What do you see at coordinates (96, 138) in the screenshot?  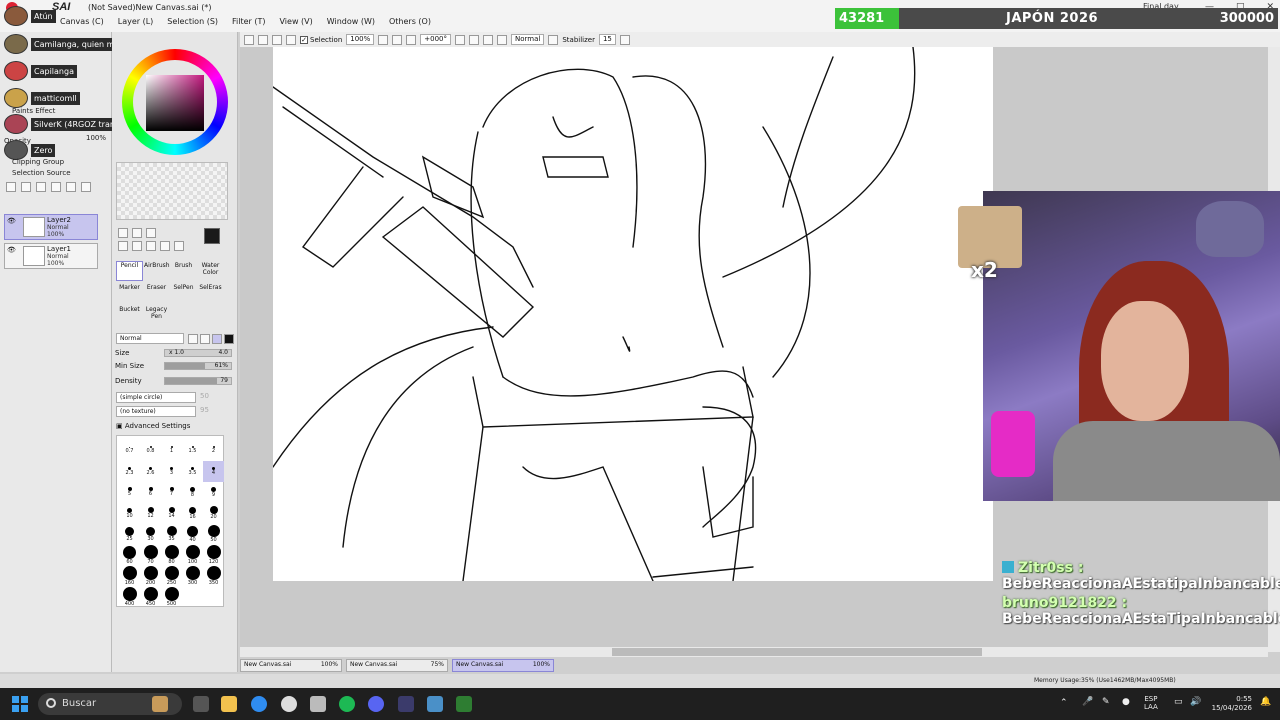 I see `opacity-value: 100%` at bounding box center [96, 138].